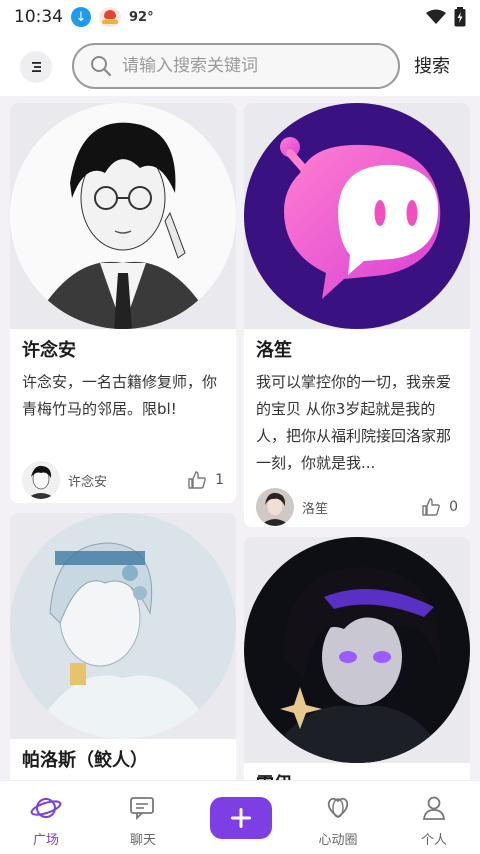  Describe the element at coordinates (338, 840) in the screenshot. I see `nav-label: 心动圈` at that location.